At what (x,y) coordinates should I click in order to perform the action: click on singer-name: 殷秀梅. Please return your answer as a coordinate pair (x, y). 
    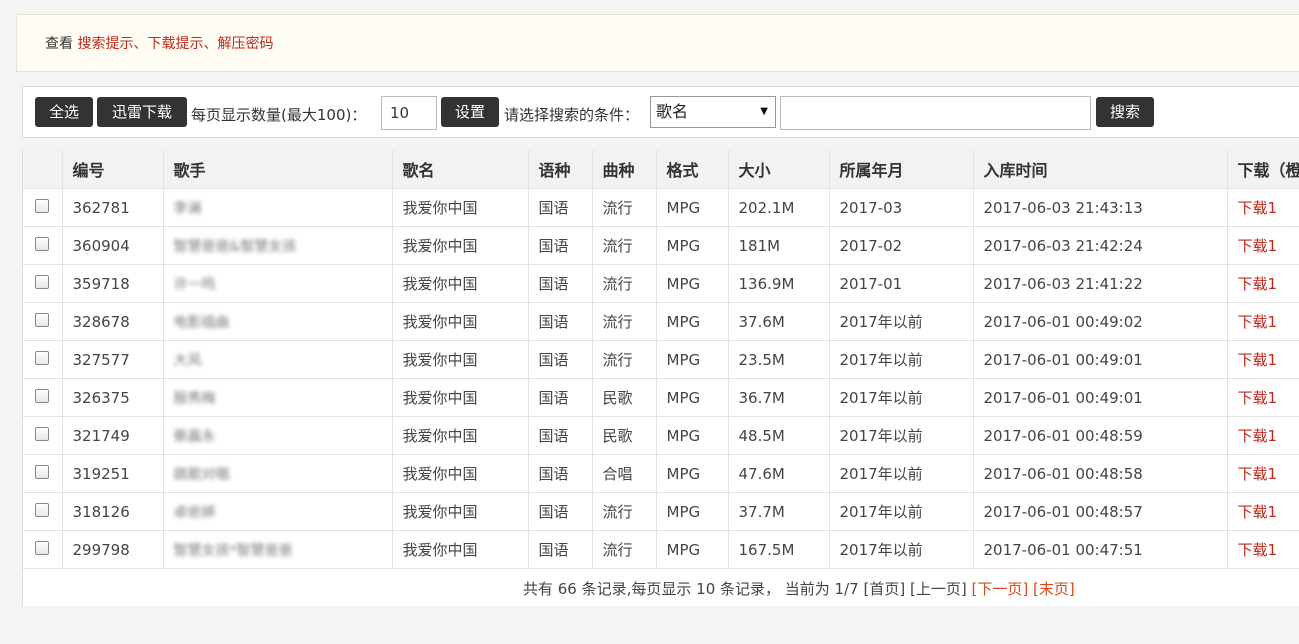
    Looking at the image, I should click on (194, 398).